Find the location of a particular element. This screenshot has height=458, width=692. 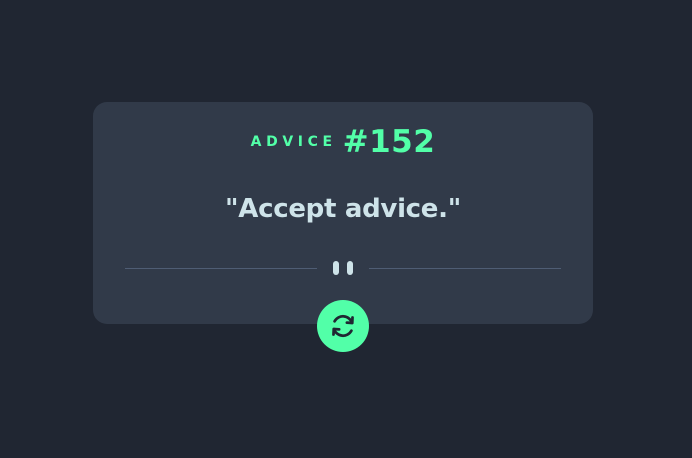

advice-heading: ADVICE #152 is located at coordinates (343, 142).